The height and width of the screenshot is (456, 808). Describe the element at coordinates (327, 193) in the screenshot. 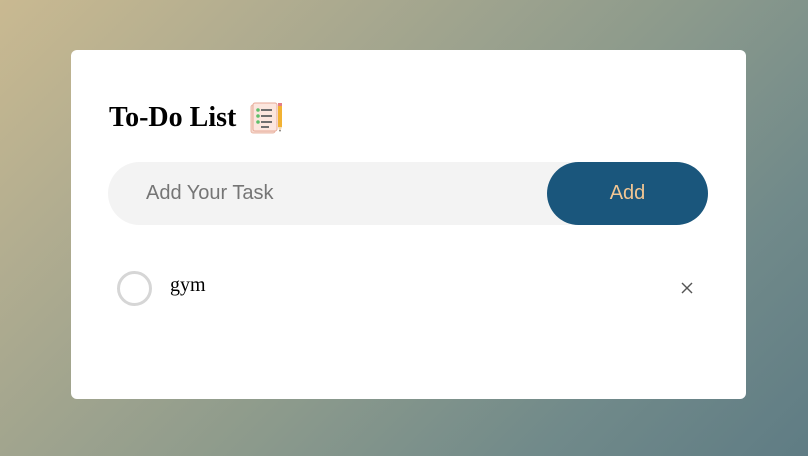

I see `task-input` at that location.